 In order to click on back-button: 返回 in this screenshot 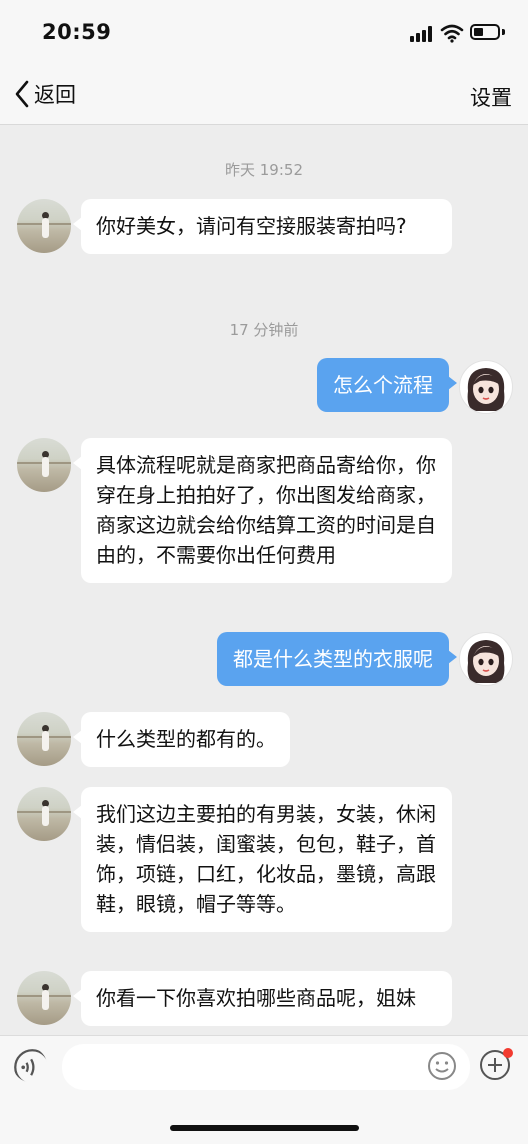, I will do `click(45, 94)`.